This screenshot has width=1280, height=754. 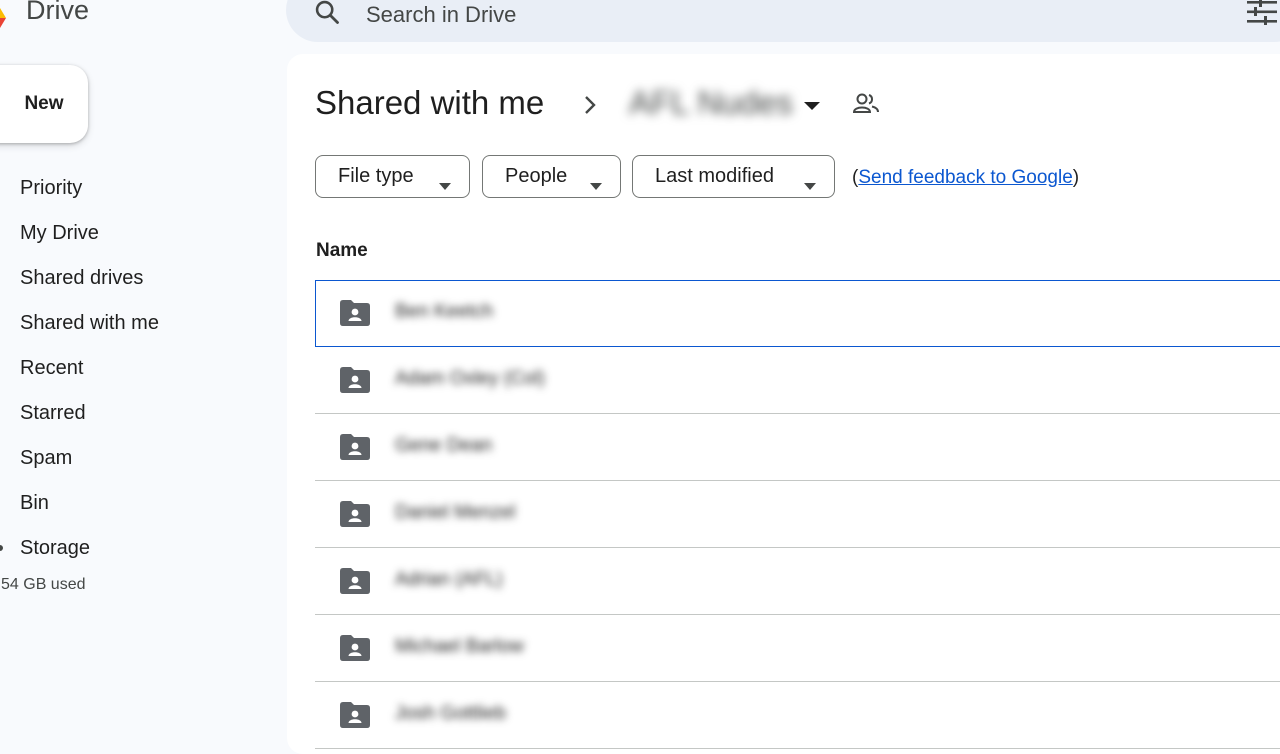 I want to click on send-feedback-link: Send feedback to Google, so click(x=965, y=177).